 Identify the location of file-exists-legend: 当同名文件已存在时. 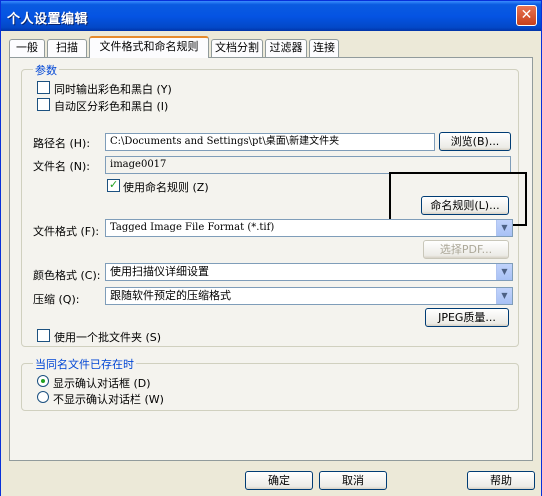
(84, 364).